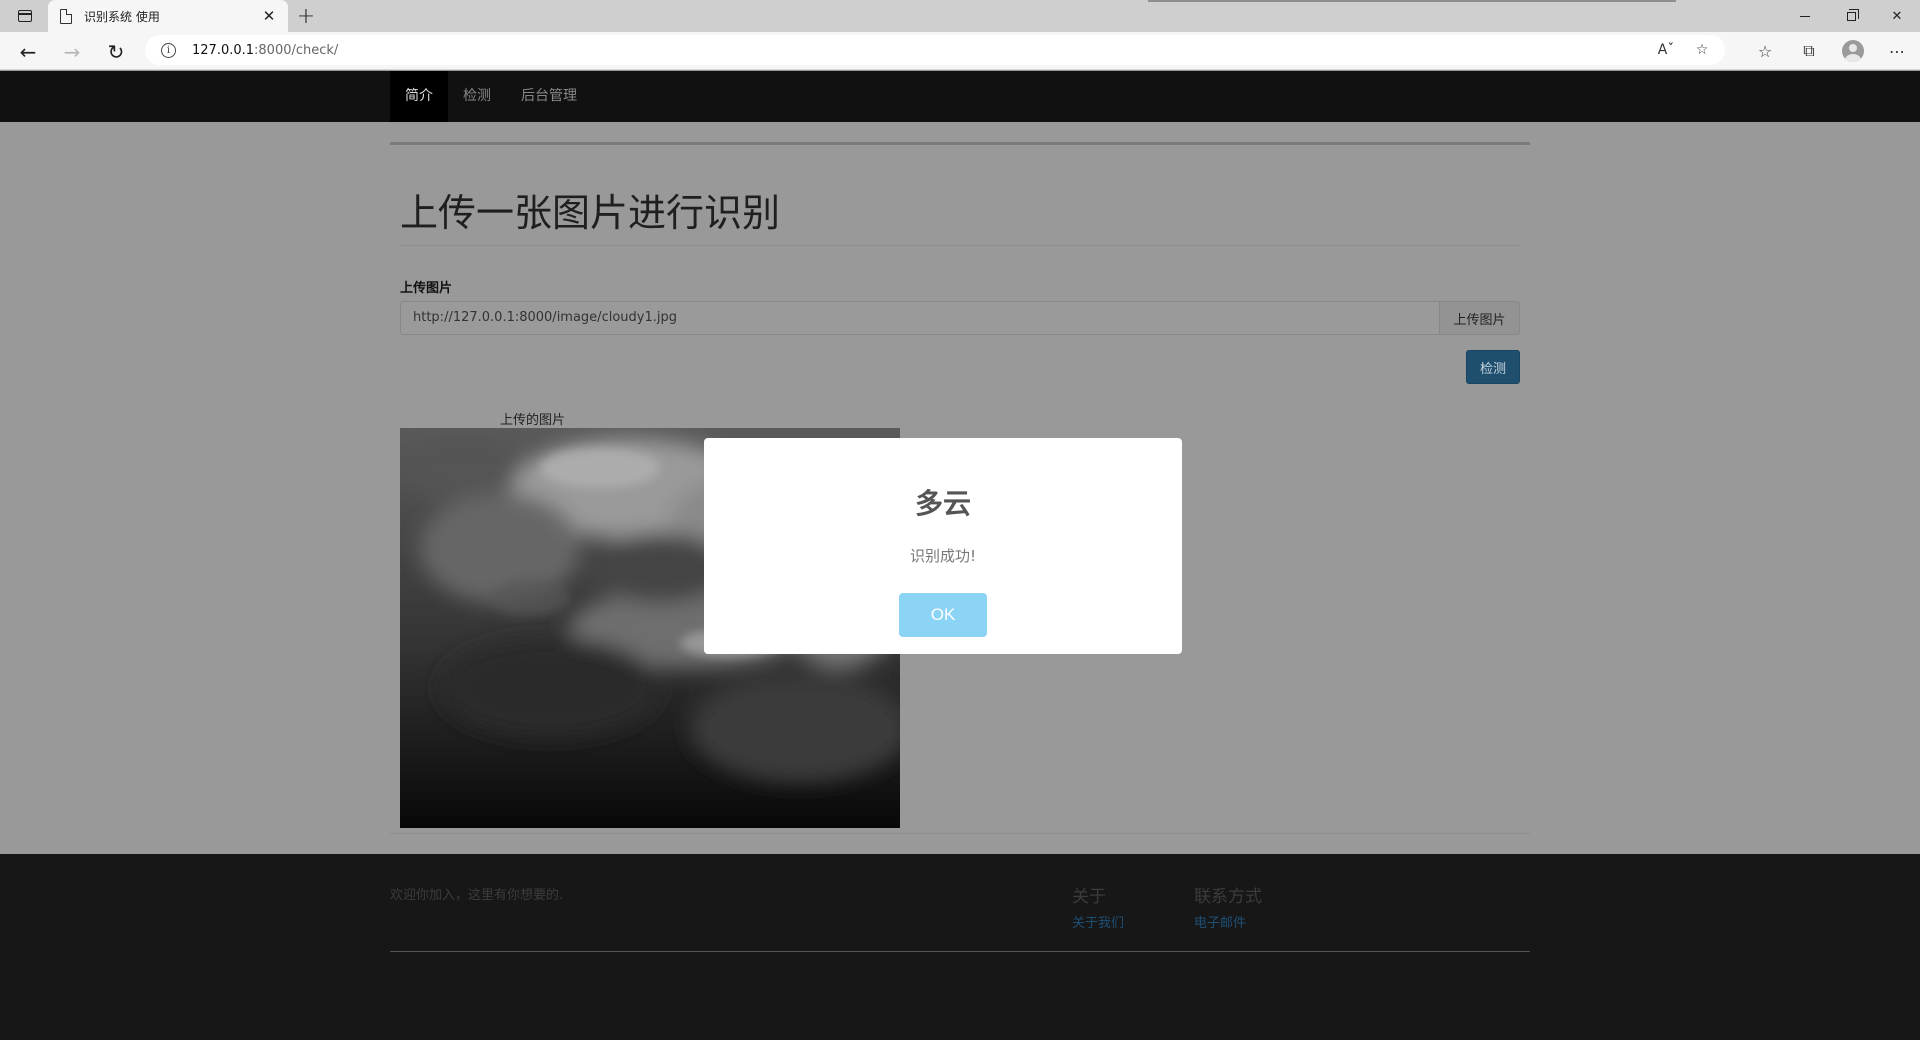  I want to click on profile-button, so click(1853, 51).